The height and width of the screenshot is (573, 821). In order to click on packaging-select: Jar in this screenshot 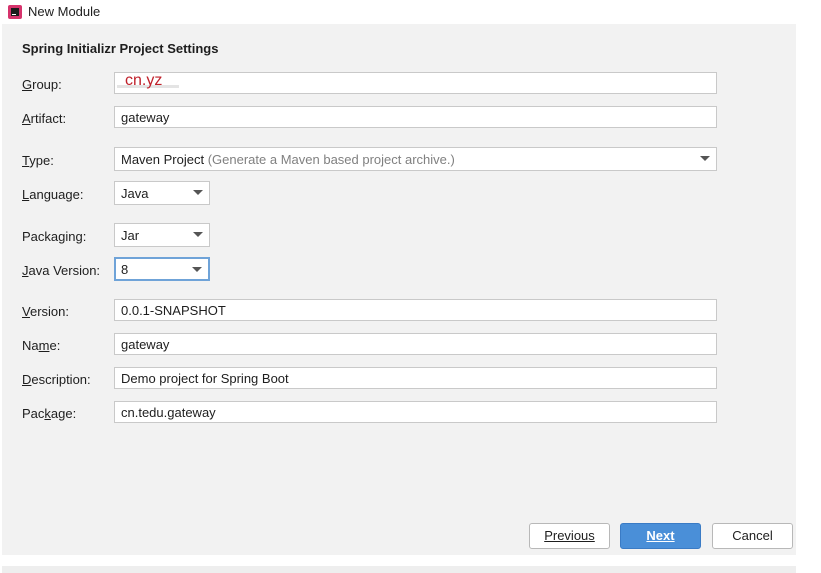, I will do `click(162, 235)`.